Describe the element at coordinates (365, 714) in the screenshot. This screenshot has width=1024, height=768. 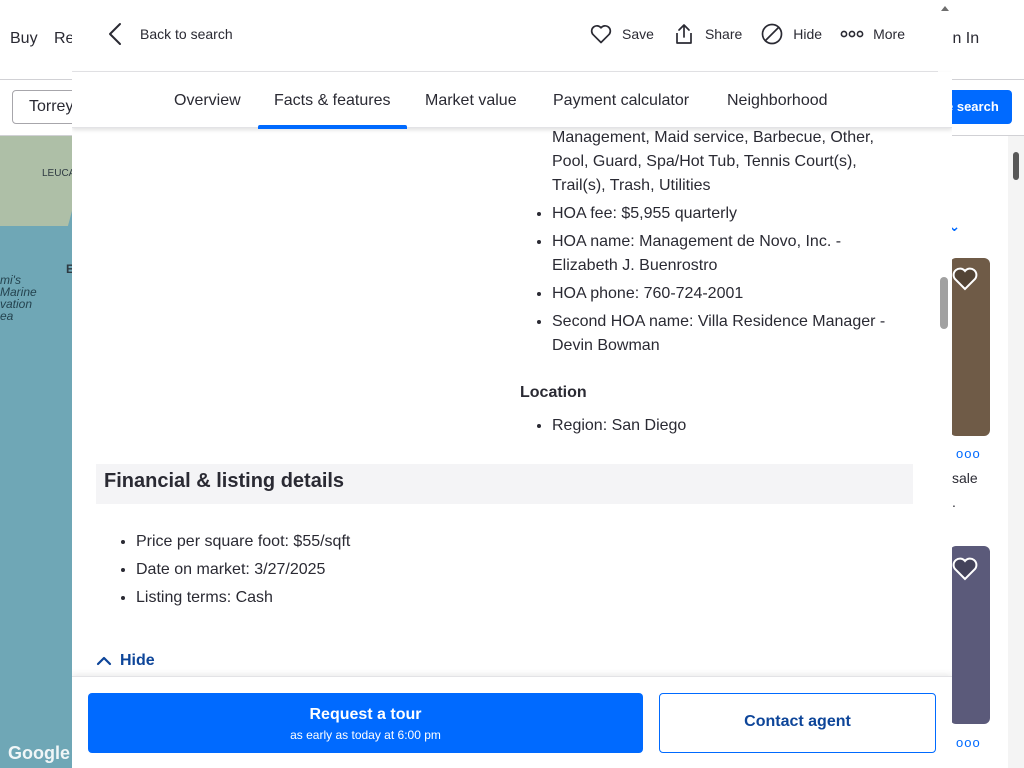
I see `request-tour-label: Request a tour` at that location.